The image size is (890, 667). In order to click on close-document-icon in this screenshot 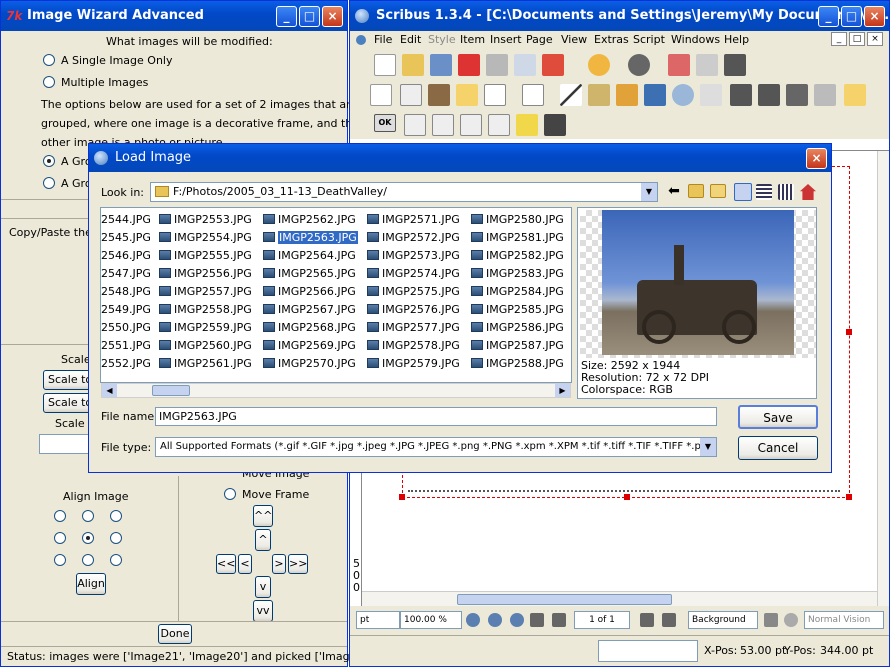, I will do `click(469, 65)`.